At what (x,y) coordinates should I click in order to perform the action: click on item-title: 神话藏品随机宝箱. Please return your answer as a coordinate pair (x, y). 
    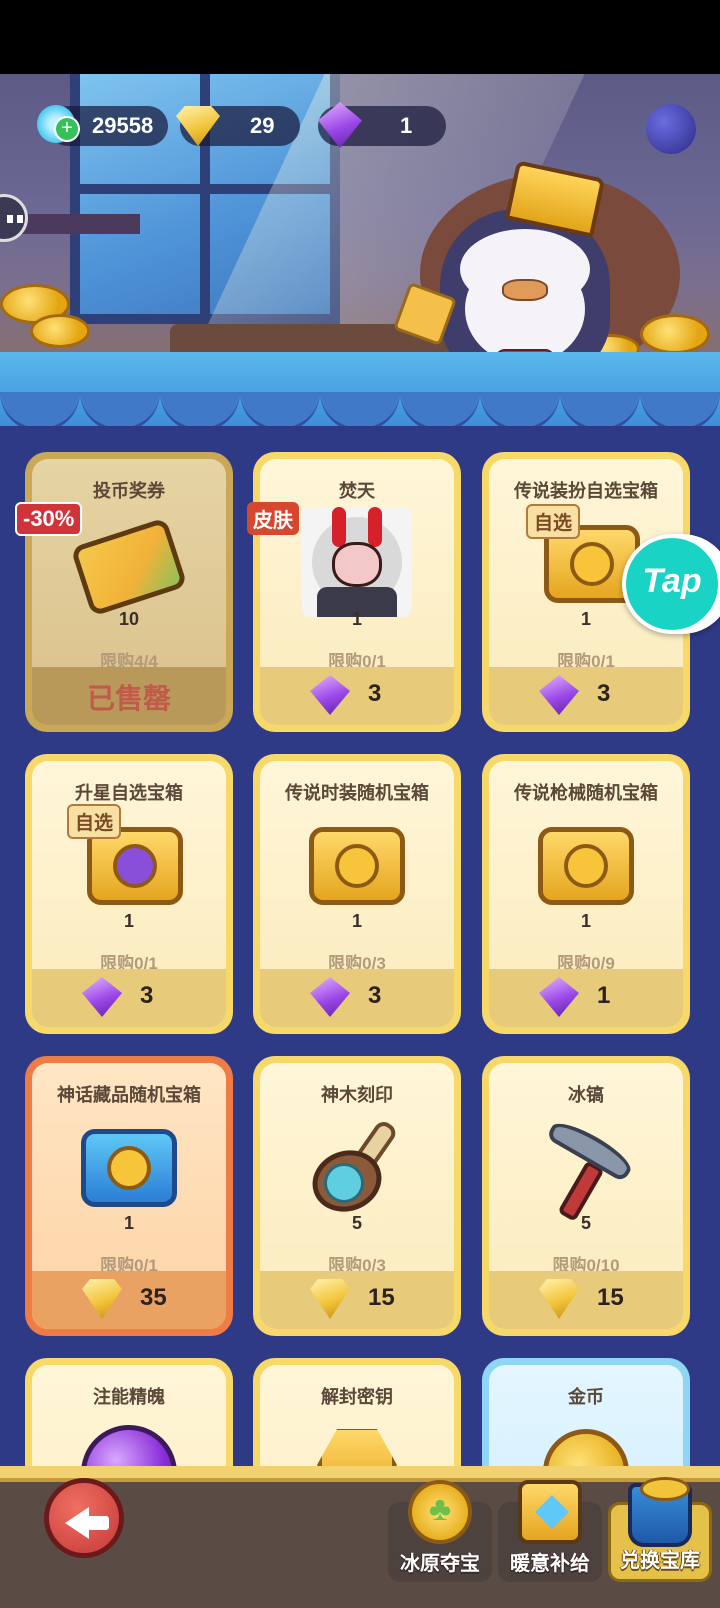
    Looking at the image, I should click on (129, 1095).